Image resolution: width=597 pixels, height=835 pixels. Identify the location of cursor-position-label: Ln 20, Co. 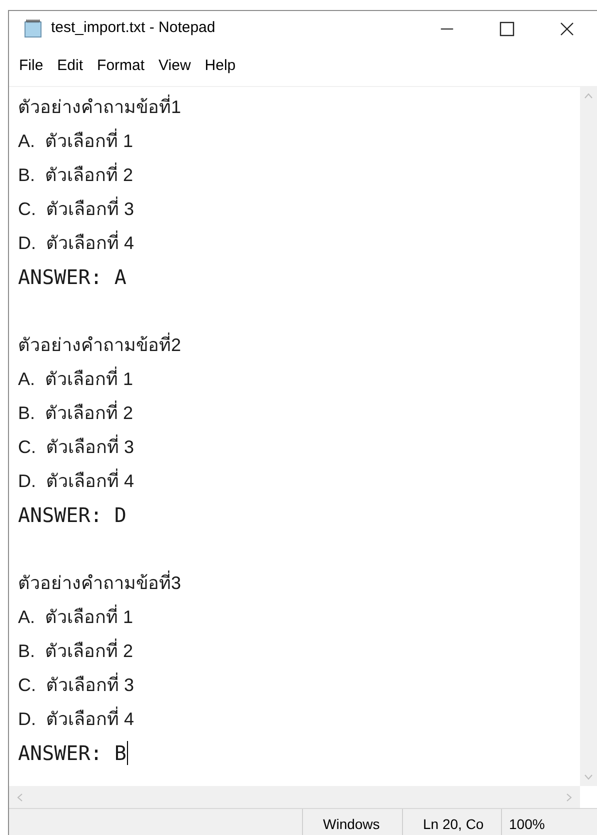
(453, 824).